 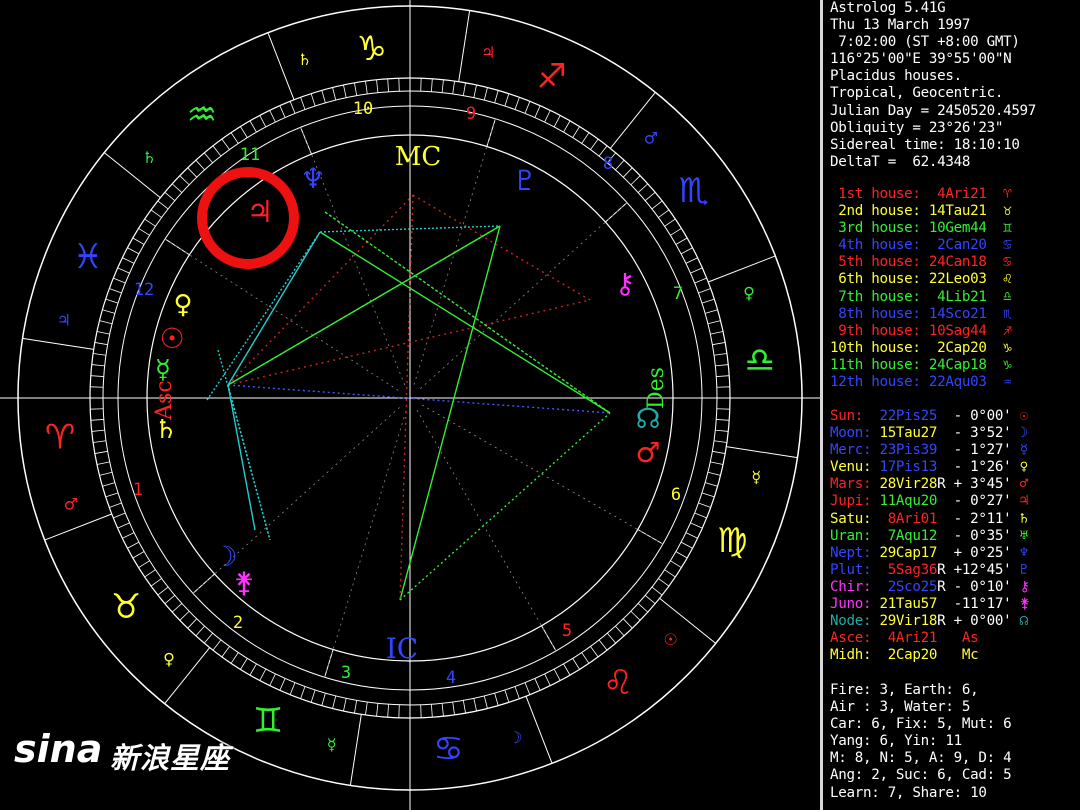 What do you see at coordinates (953, 262) in the screenshot?
I see `house-cusp: 24Can18` at bounding box center [953, 262].